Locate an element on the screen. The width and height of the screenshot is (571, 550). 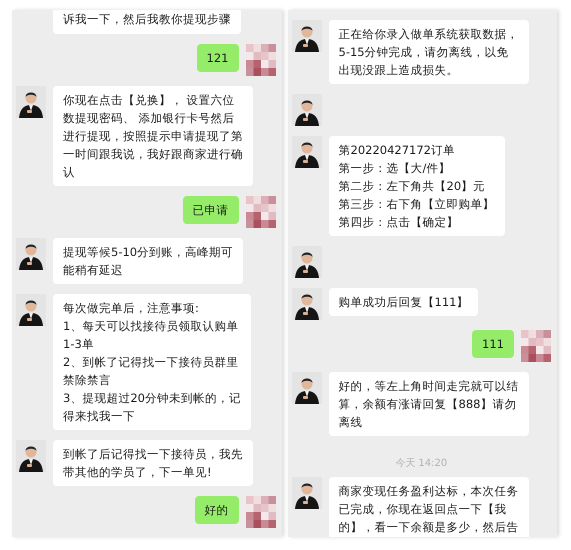
message-line: 商家变现任务盈利达标，本次任务 is located at coordinates (428, 491).